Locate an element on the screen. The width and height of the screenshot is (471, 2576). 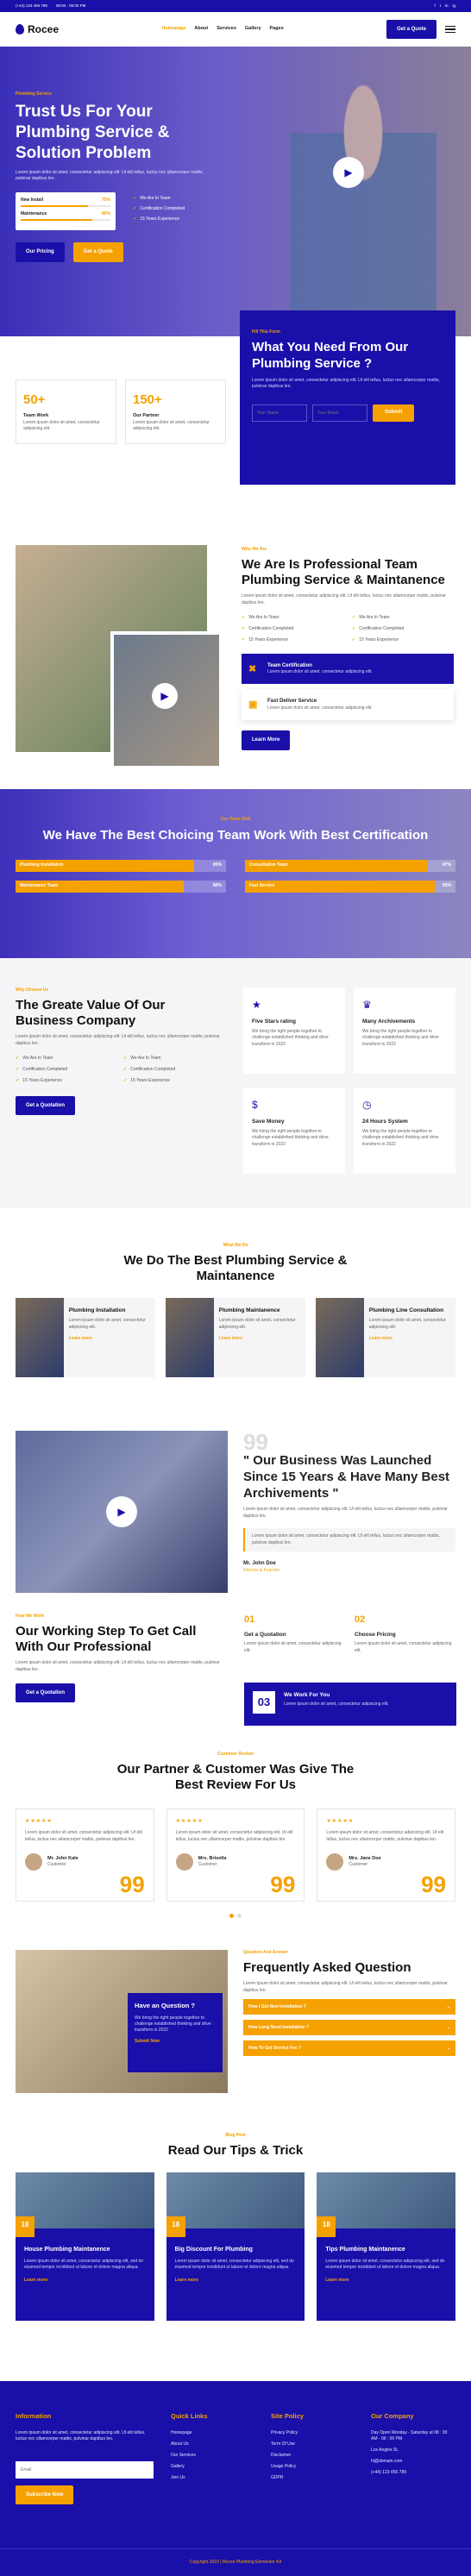
reviewer-name: Mrs. Jane Doe is located at coordinates (365, 1858).